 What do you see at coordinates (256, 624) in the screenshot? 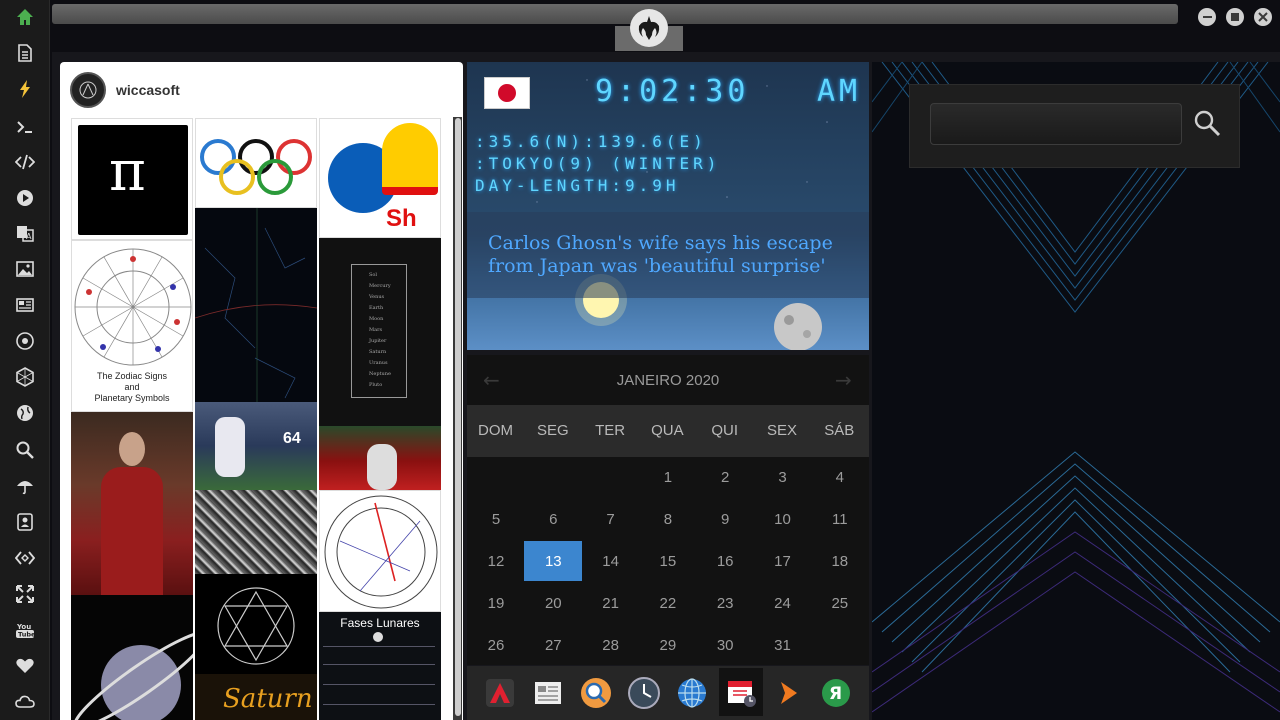
I see `hexagram-image` at bounding box center [256, 624].